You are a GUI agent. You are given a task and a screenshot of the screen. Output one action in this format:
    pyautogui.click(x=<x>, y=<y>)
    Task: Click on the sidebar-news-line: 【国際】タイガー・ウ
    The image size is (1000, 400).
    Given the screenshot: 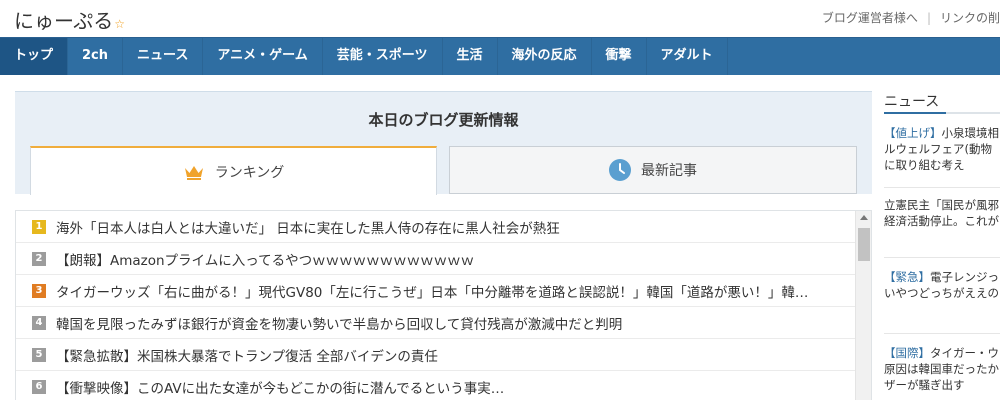 What is the action you would take?
    pyautogui.click(x=942, y=353)
    